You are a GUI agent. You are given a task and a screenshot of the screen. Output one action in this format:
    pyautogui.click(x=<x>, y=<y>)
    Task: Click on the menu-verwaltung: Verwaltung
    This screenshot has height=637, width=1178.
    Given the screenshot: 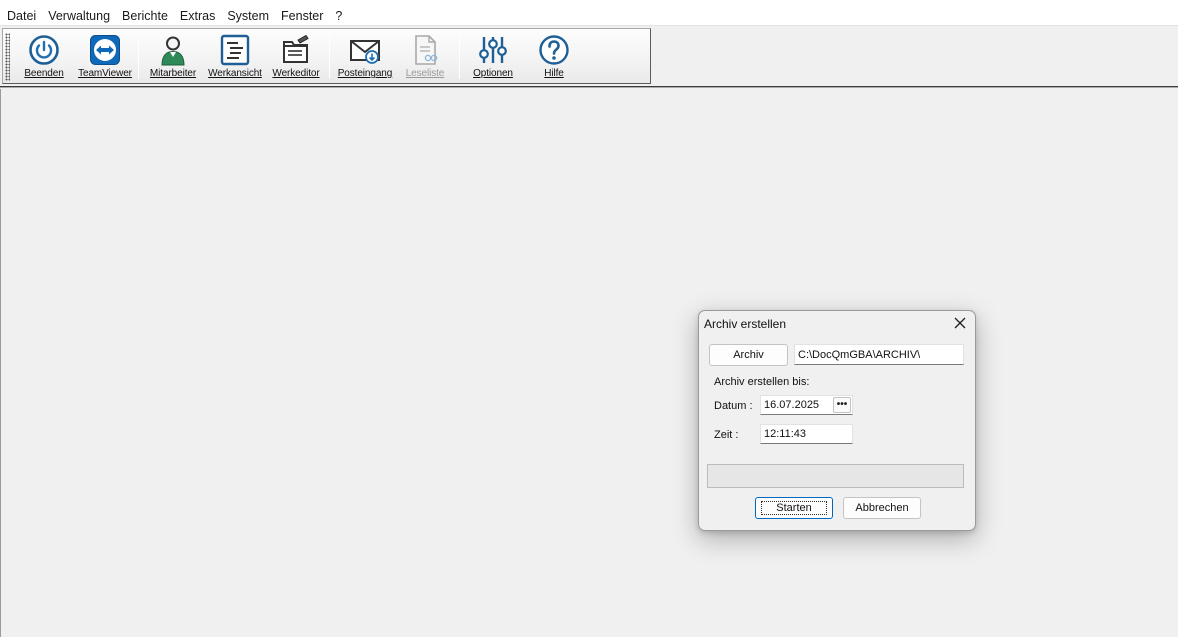 What is the action you would take?
    pyautogui.click(x=79, y=16)
    